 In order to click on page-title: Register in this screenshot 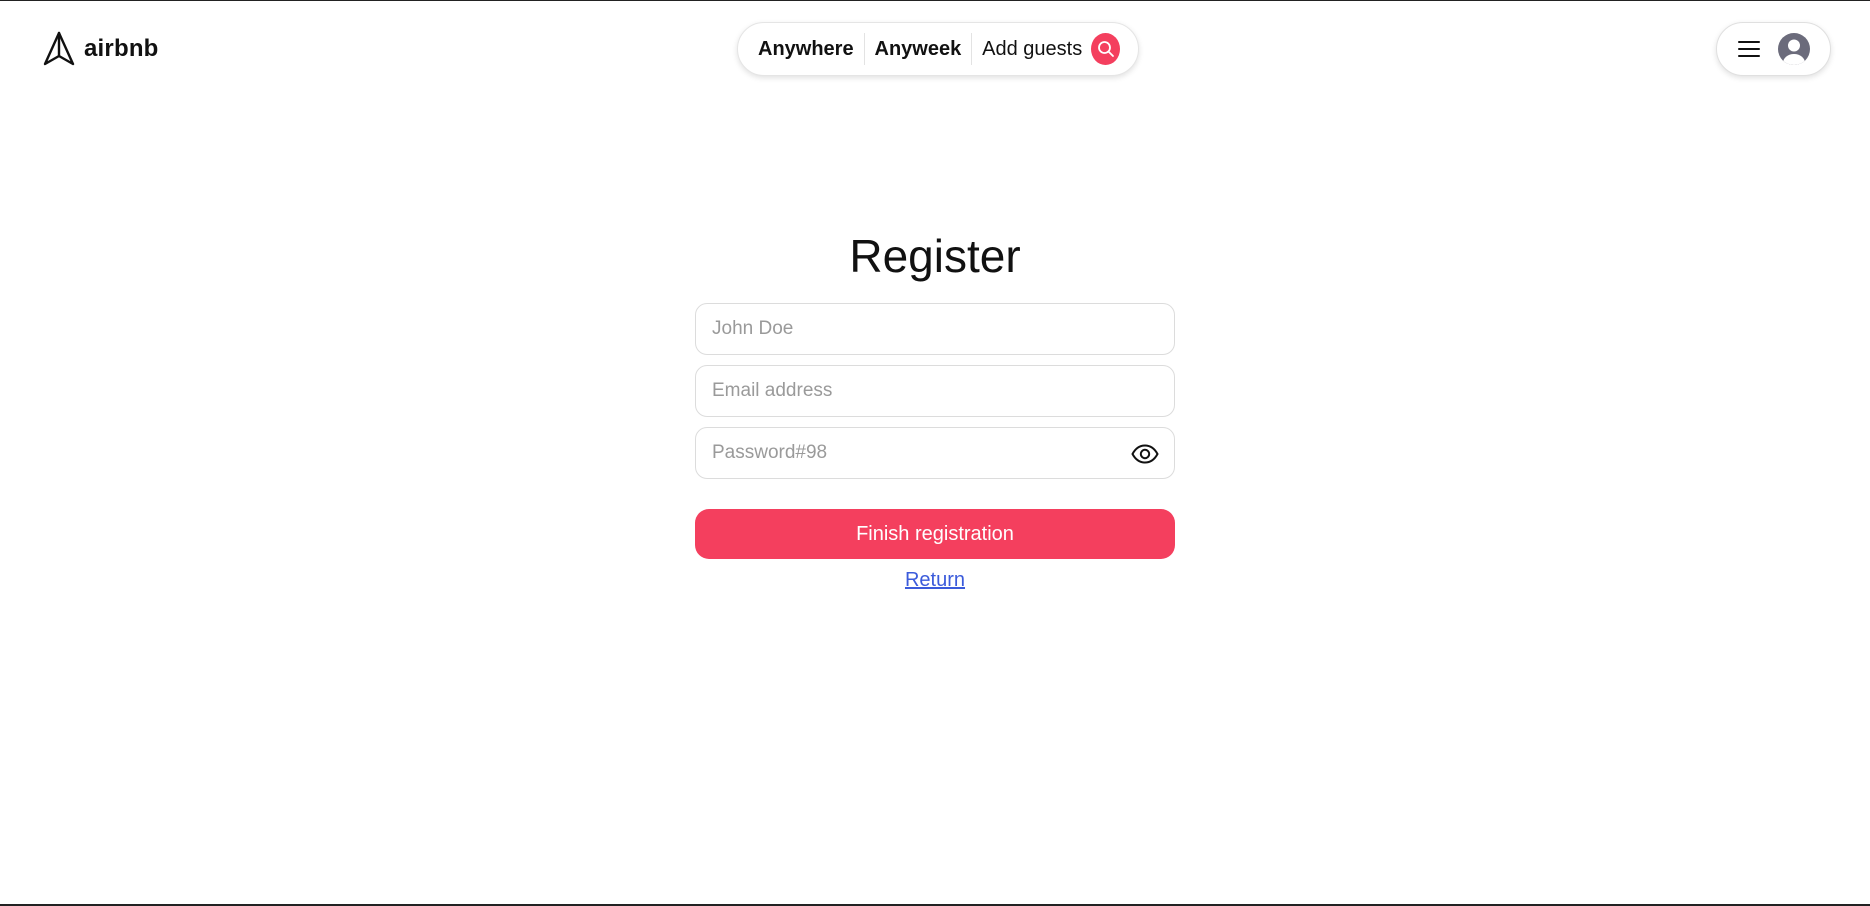, I will do `click(935, 256)`.